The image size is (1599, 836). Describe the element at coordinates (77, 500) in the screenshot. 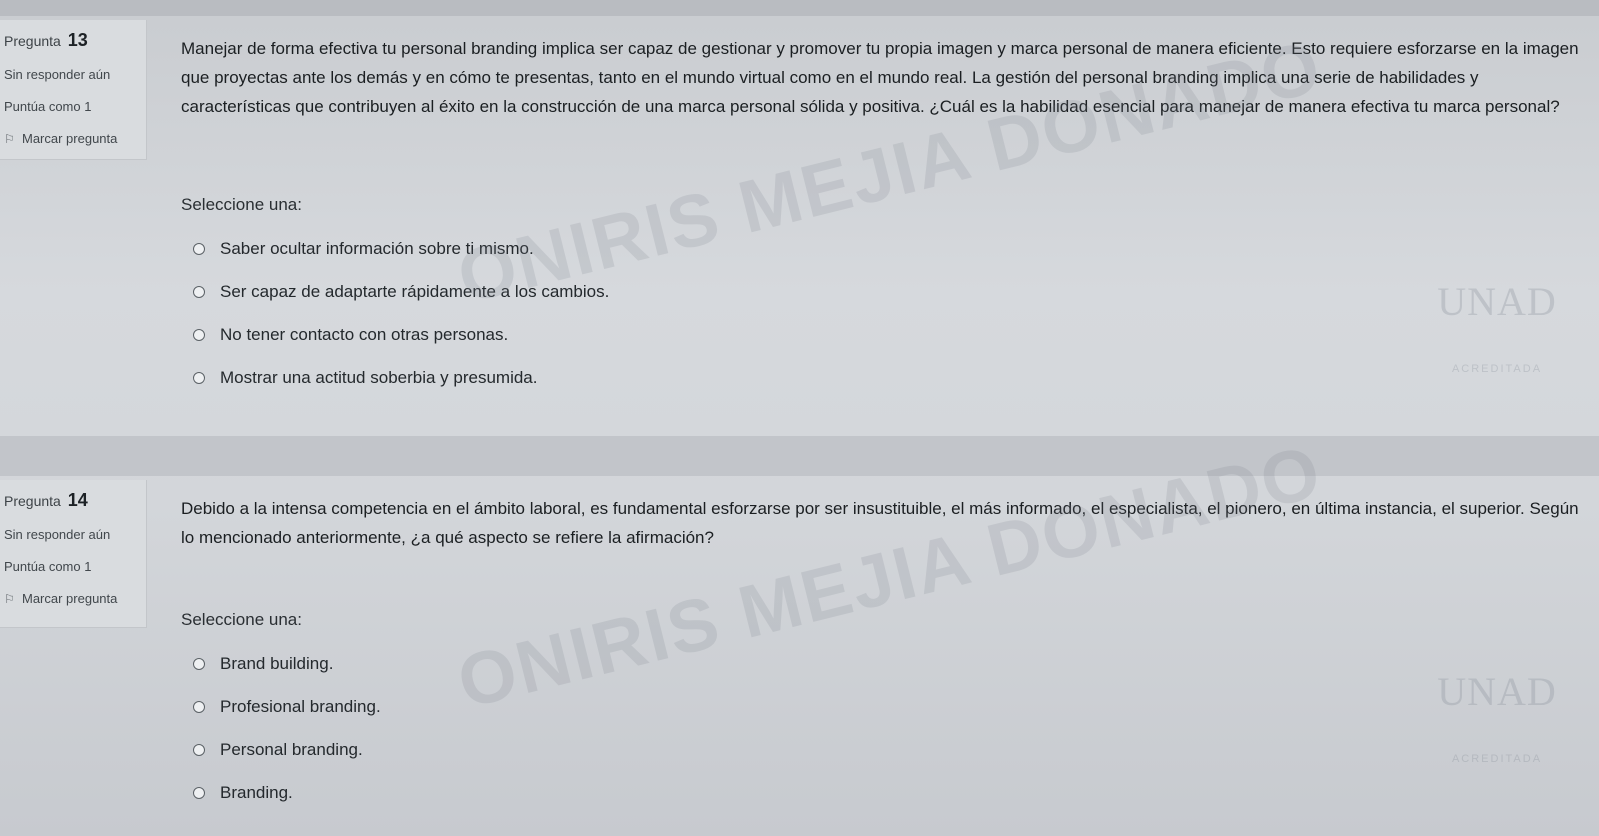

I see `question-number-value: 14` at that location.